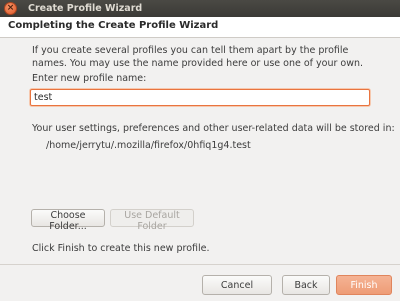 This screenshot has width=400, height=301. What do you see at coordinates (237, 285) in the screenshot?
I see `cancel-button: Cancel` at bounding box center [237, 285].